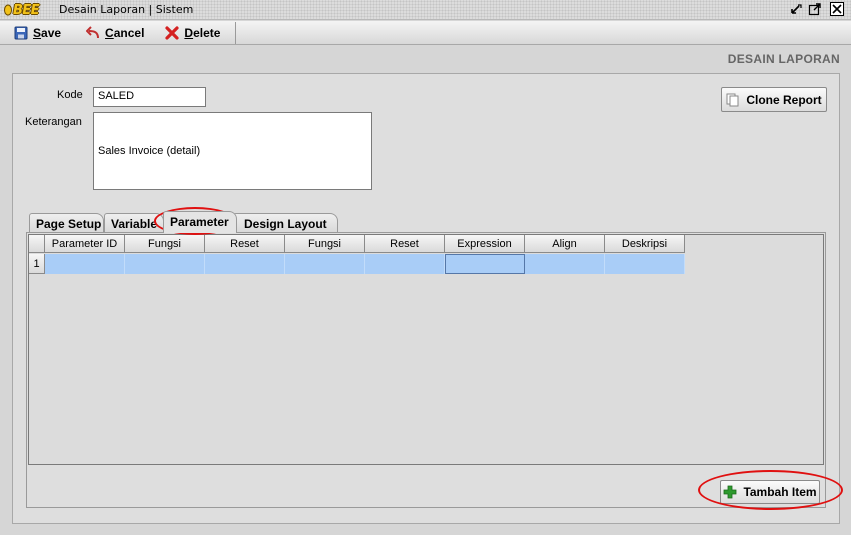 The height and width of the screenshot is (535, 851). Describe the element at coordinates (425, 33) in the screenshot. I see `toolbar: Save Cancel Delete` at that location.